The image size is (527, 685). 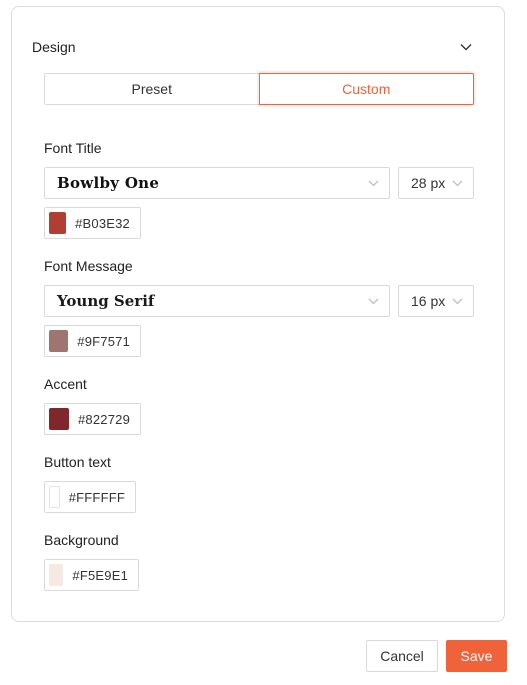 I want to click on font-title-size-value: 28 px, so click(x=428, y=183).